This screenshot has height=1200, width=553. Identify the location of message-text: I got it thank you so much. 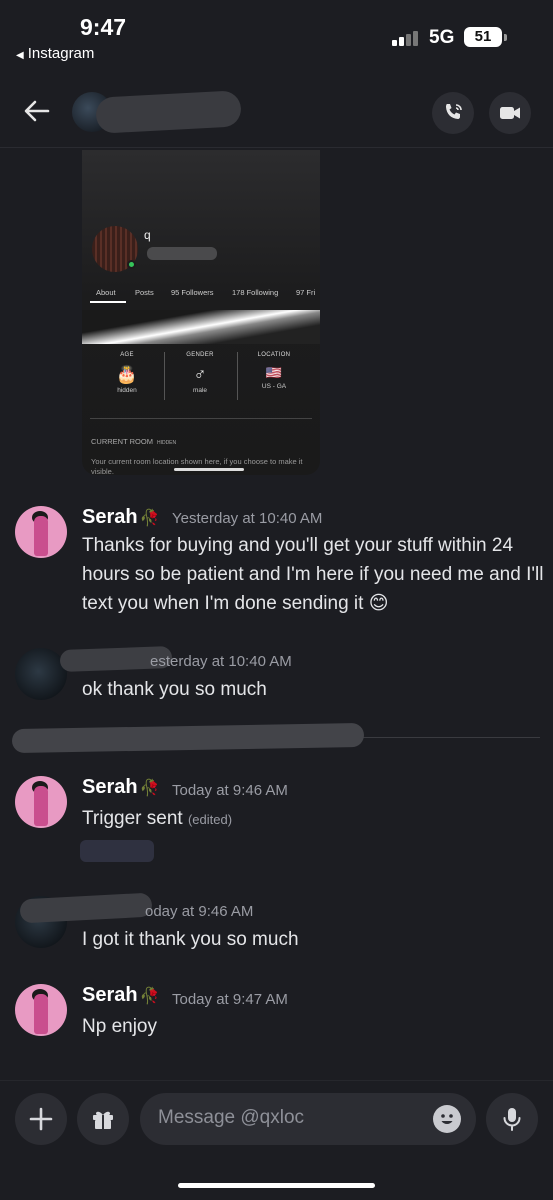
(190, 939).